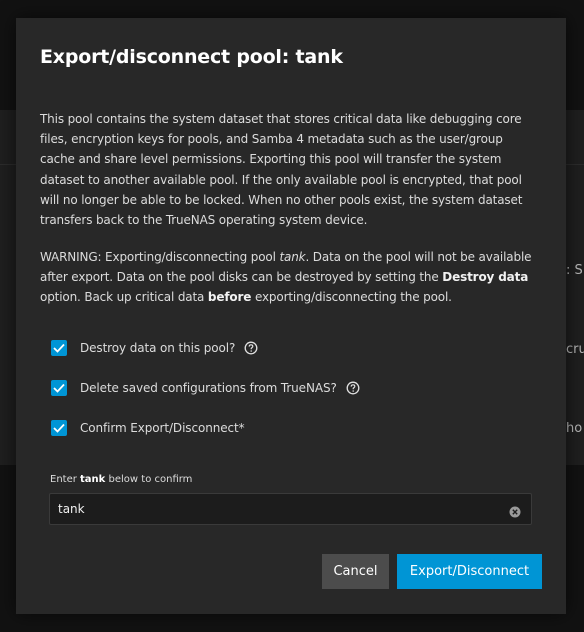  What do you see at coordinates (292, 257) in the screenshot?
I see `warning-pool-name: tank` at bounding box center [292, 257].